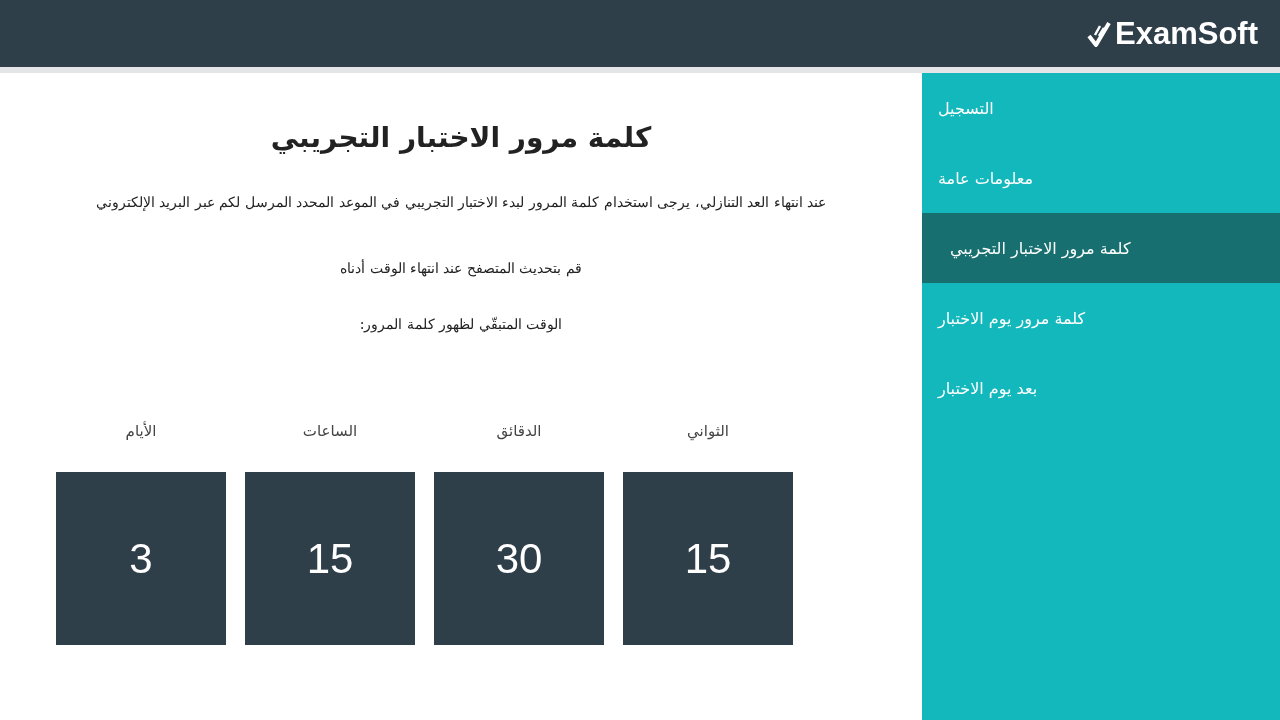  Describe the element at coordinates (461, 324) in the screenshot. I see `instruction-text: الوقت المتبقّي لظهور كلمة المرور:` at that location.